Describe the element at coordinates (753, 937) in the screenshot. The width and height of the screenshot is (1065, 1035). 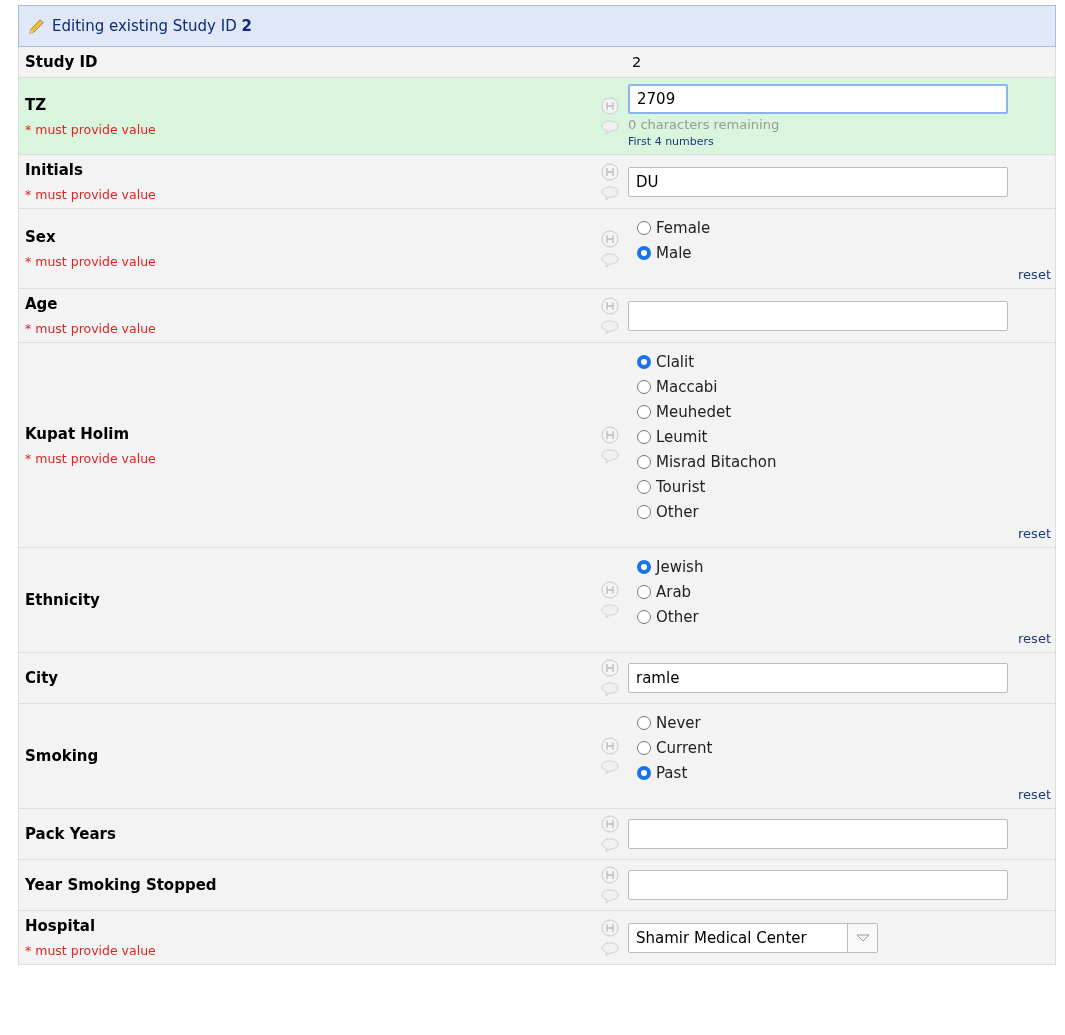
I see `dropdown: Shamir Medical Center` at that location.